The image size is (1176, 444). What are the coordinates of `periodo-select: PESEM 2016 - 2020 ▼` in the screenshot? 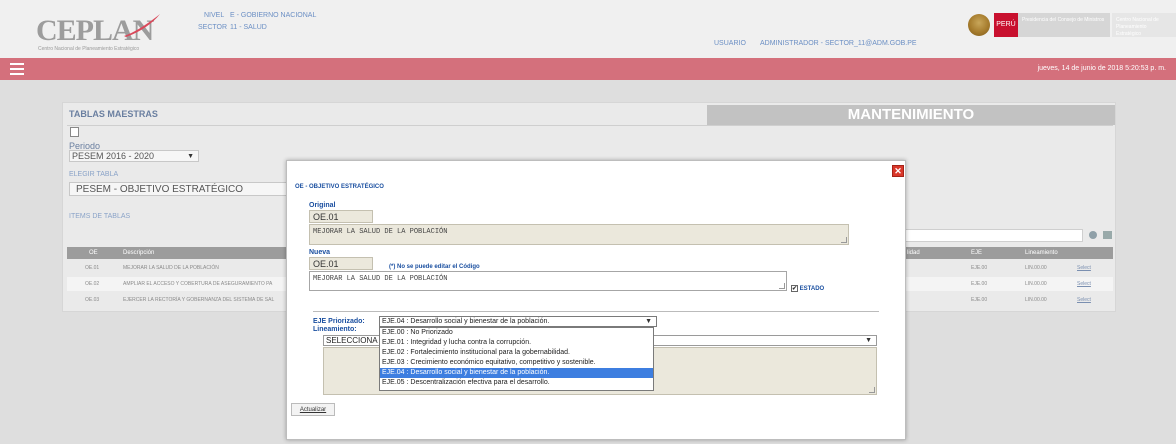 It's located at (134, 156).